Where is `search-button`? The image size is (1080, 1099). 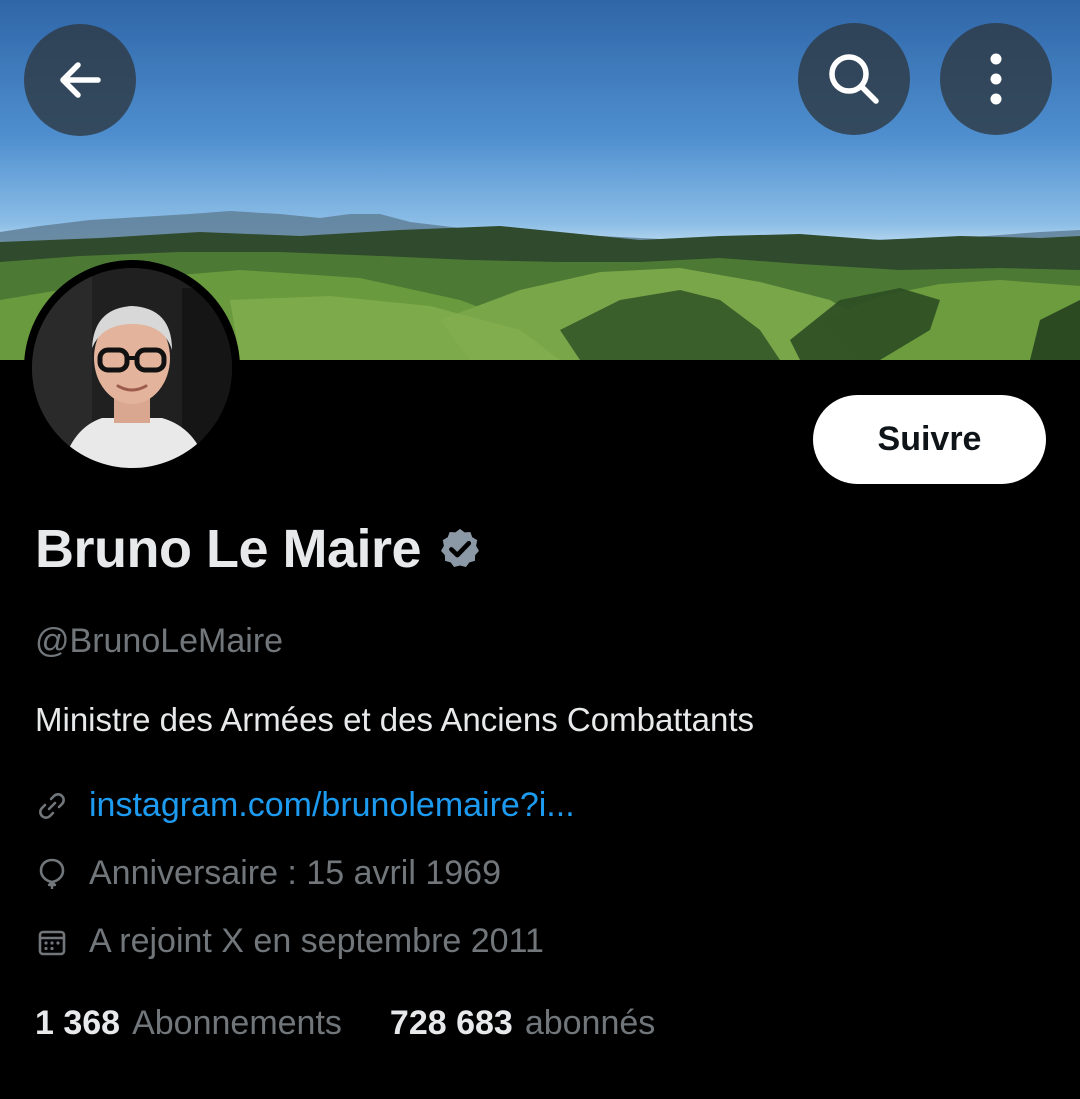 search-button is located at coordinates (854, 79).